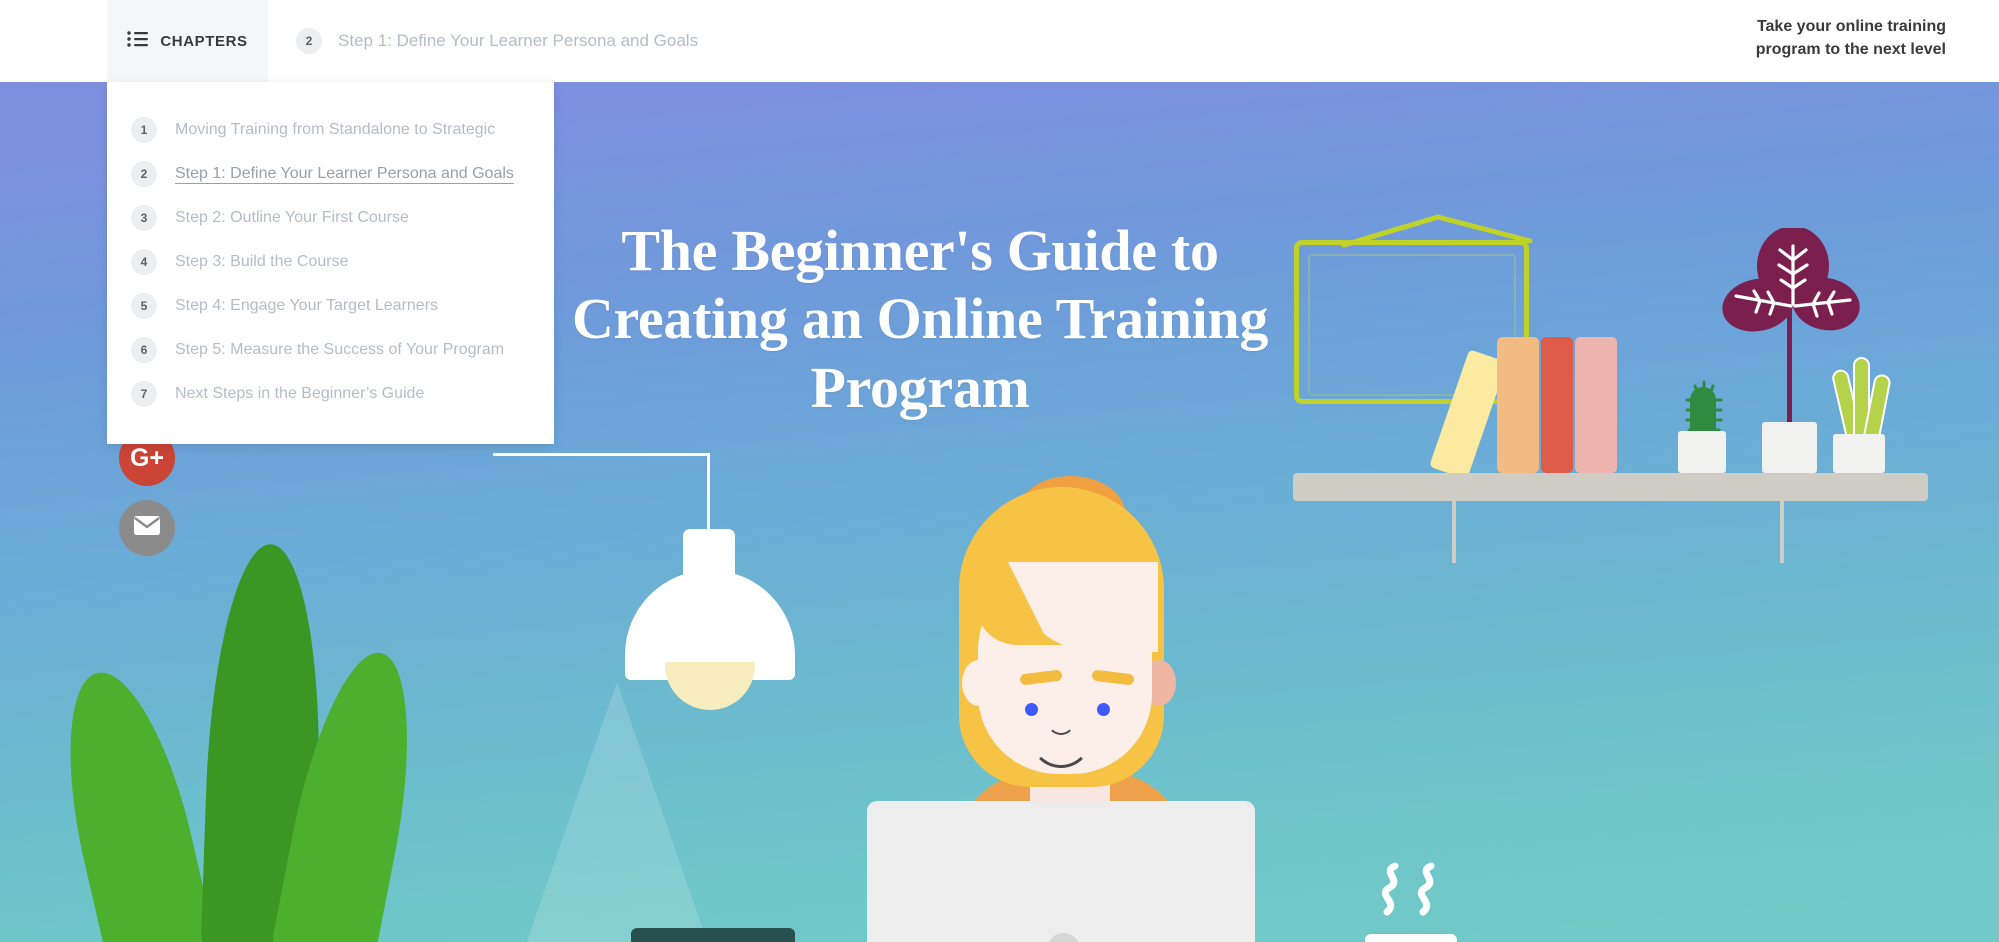 The width and height of the screenshot is (1999, 942). I want to click on stacked-book-dark, so click(713, 935).